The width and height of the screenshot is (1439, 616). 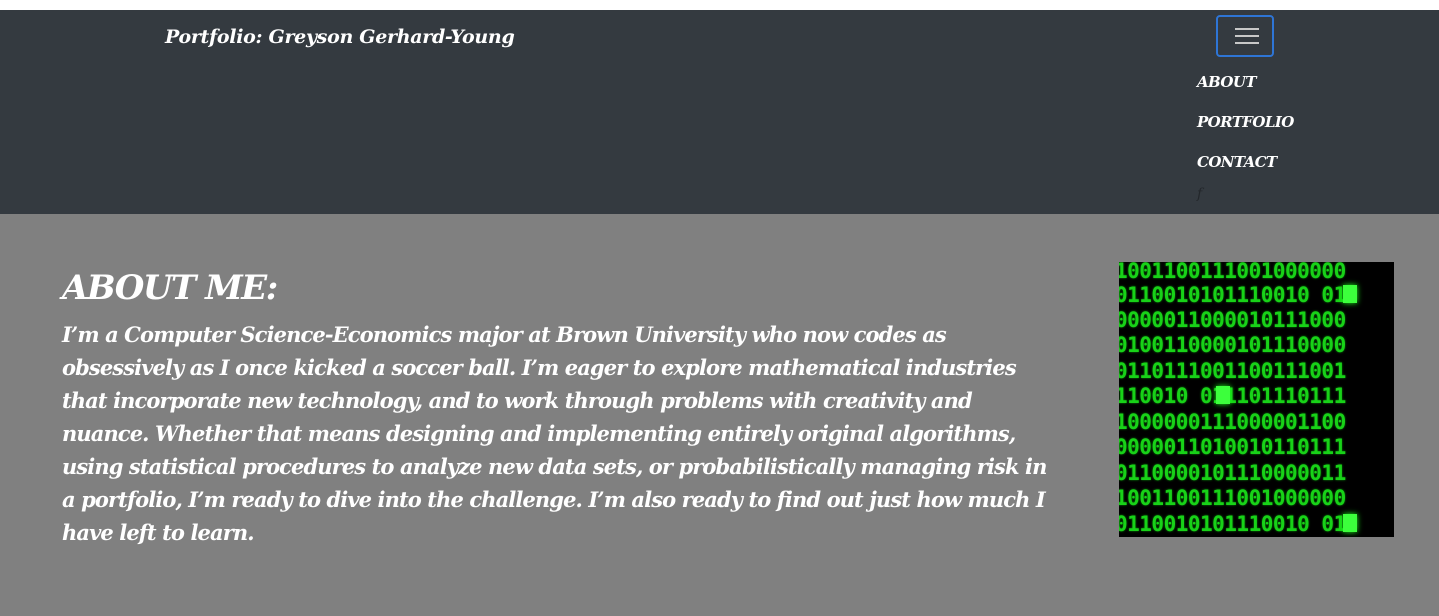 I want to click on facebook-icon: f, so click(x=1199, y=194).